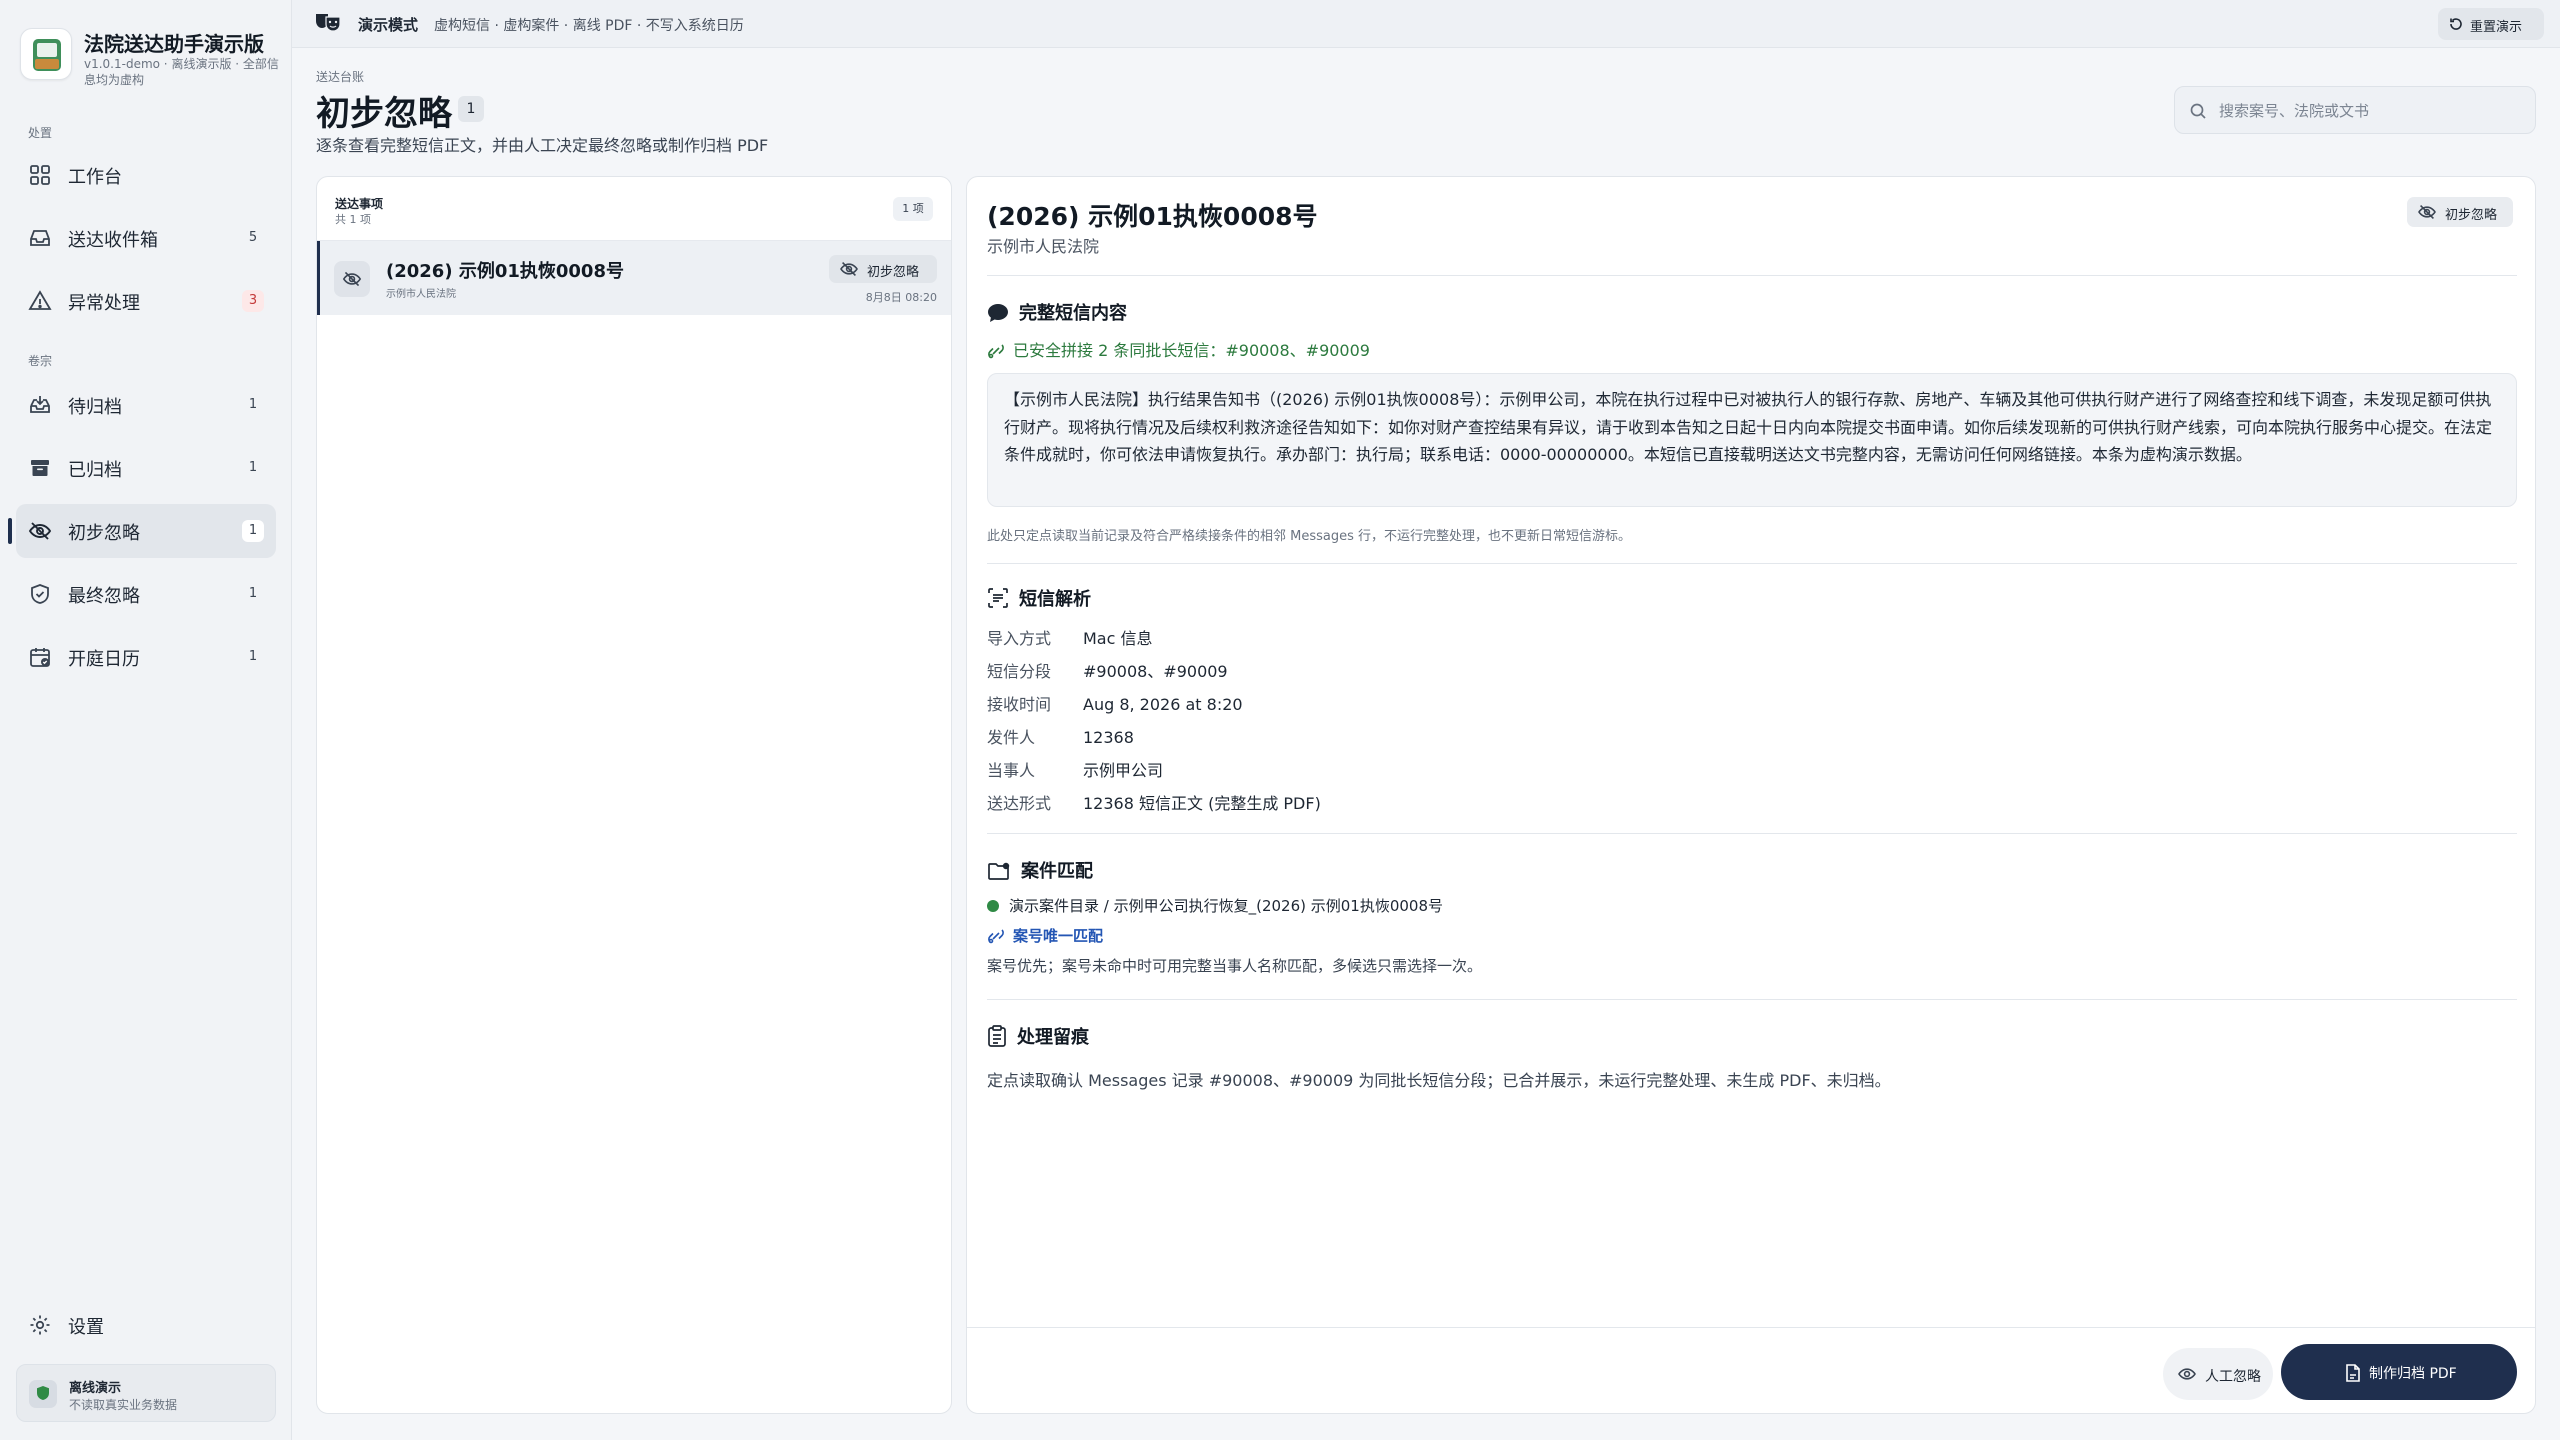  I want to click on archive-box-icon, so click(40, 468).